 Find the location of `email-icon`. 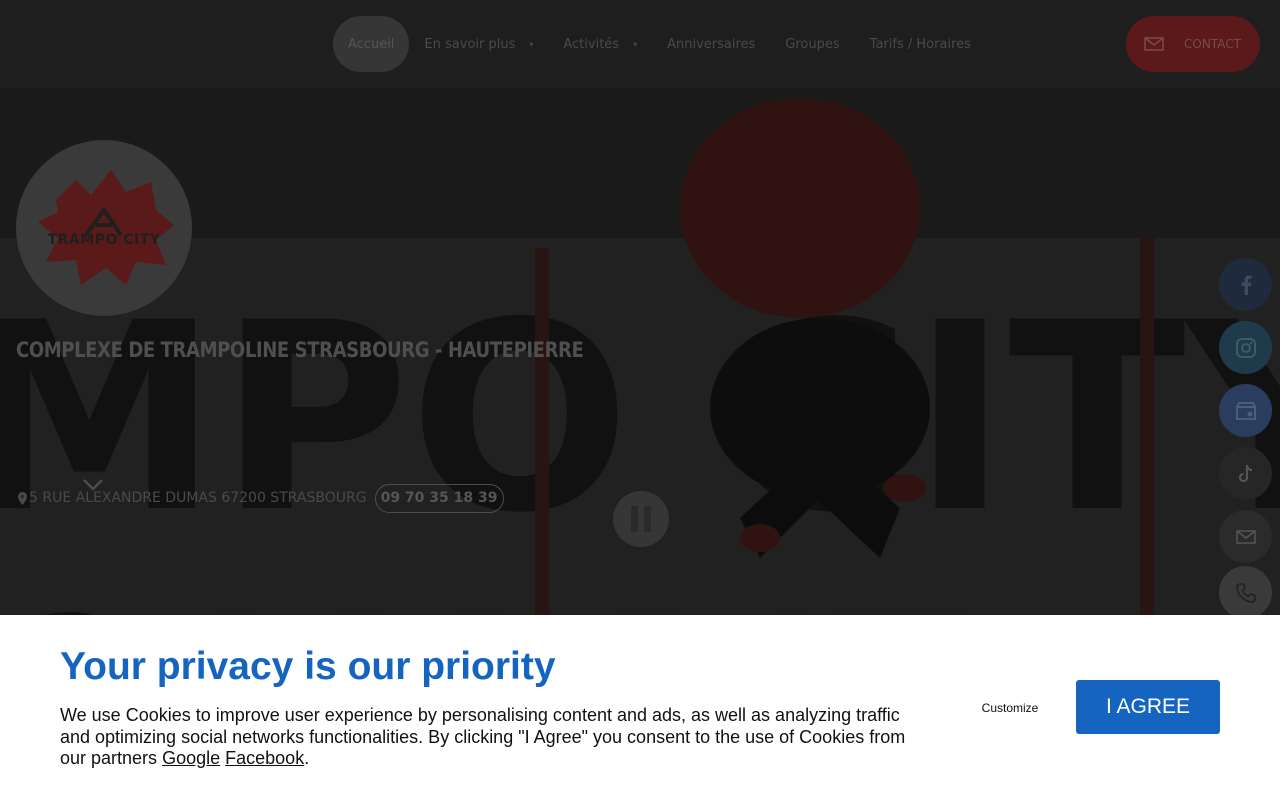

email-icon is located at coordinates (1245, 536).